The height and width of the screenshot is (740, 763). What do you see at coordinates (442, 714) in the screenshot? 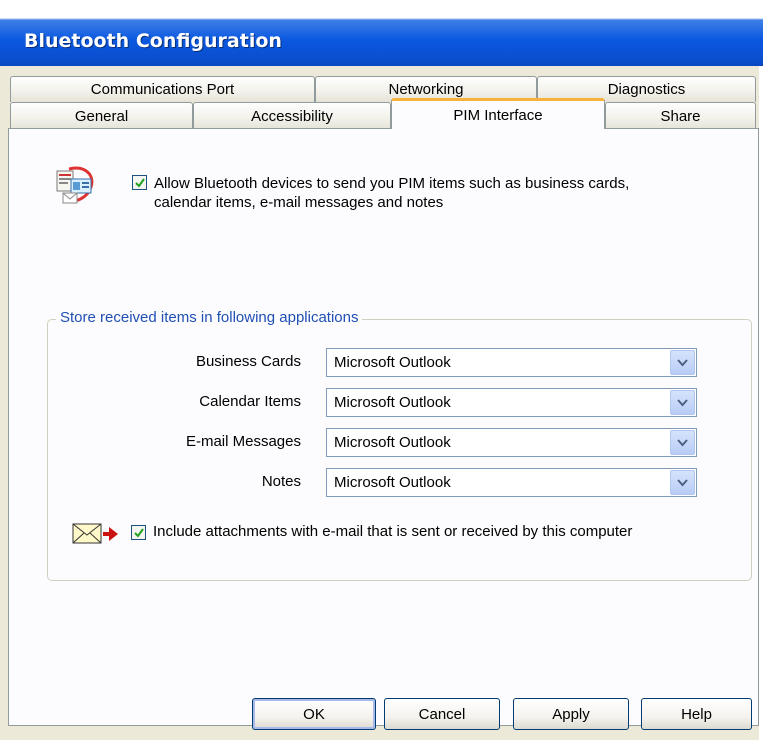
I see `cancel-button: Cancel` at bounding box center [442, 714].